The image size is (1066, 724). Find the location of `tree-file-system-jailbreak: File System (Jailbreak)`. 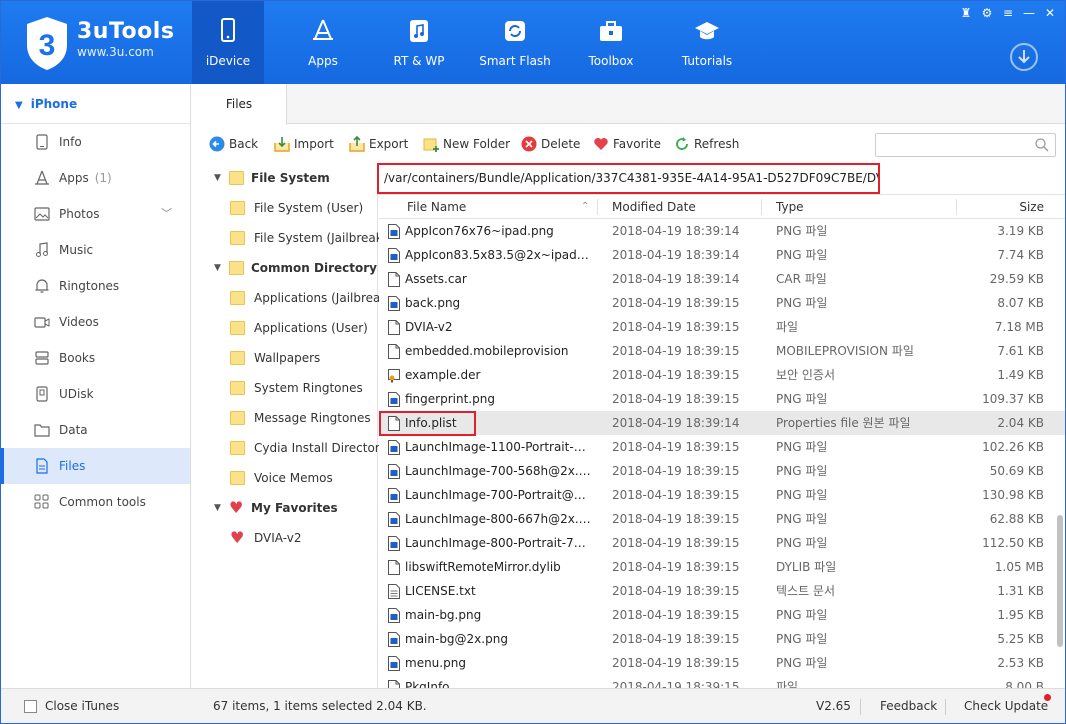

tree-file-system-jailbreak: File System (Jailbreak) is located at coordinates (289, 238).